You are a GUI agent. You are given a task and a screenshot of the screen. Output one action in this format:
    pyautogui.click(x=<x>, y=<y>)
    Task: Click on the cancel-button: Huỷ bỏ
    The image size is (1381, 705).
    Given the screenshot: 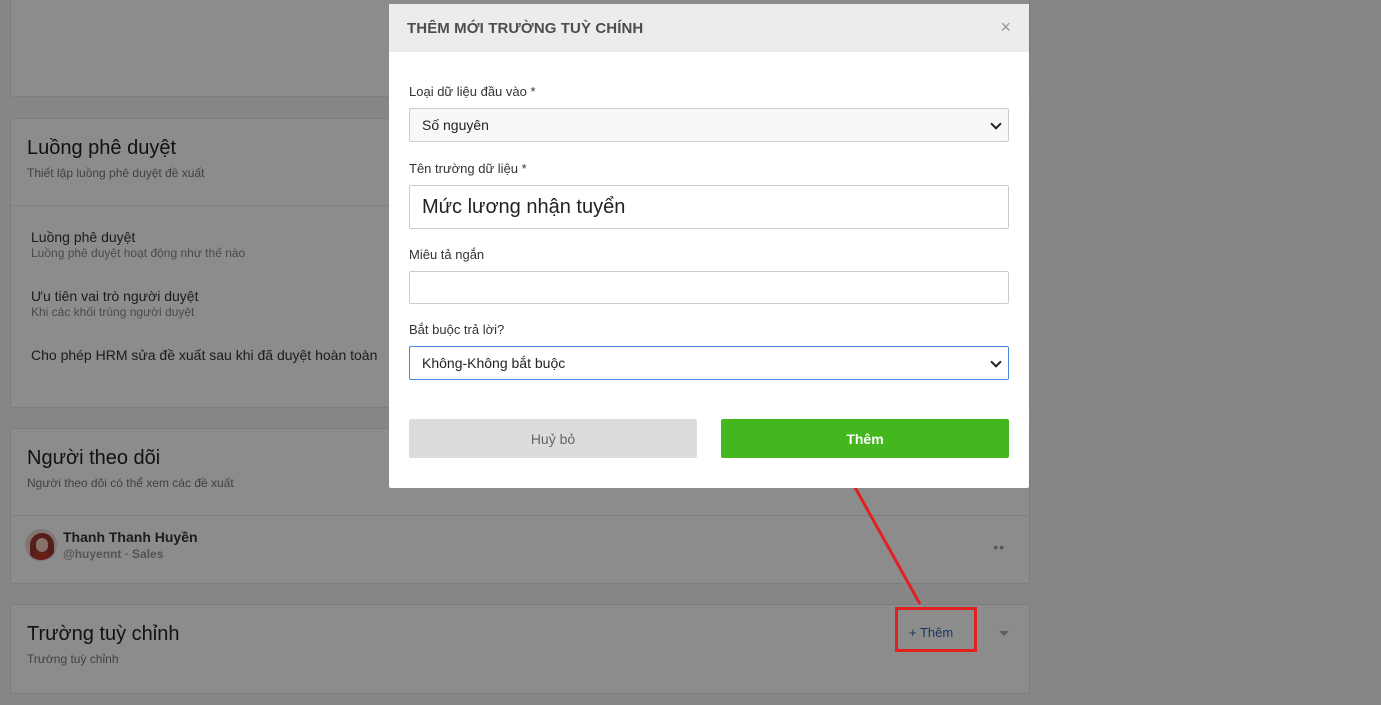 What is the action you would take?
    pyautogui.click(x=553, y=438)
    